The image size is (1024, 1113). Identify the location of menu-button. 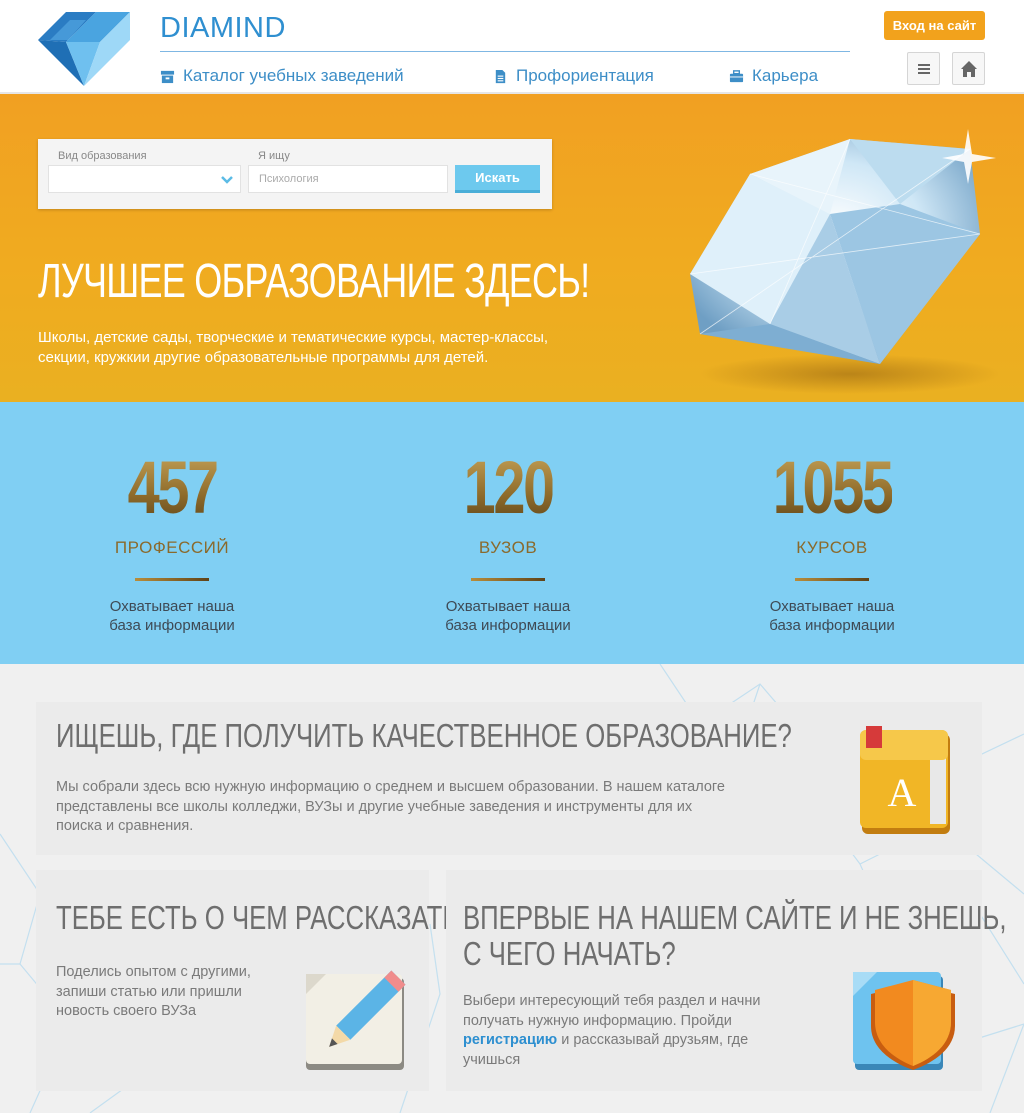
(923, 68).